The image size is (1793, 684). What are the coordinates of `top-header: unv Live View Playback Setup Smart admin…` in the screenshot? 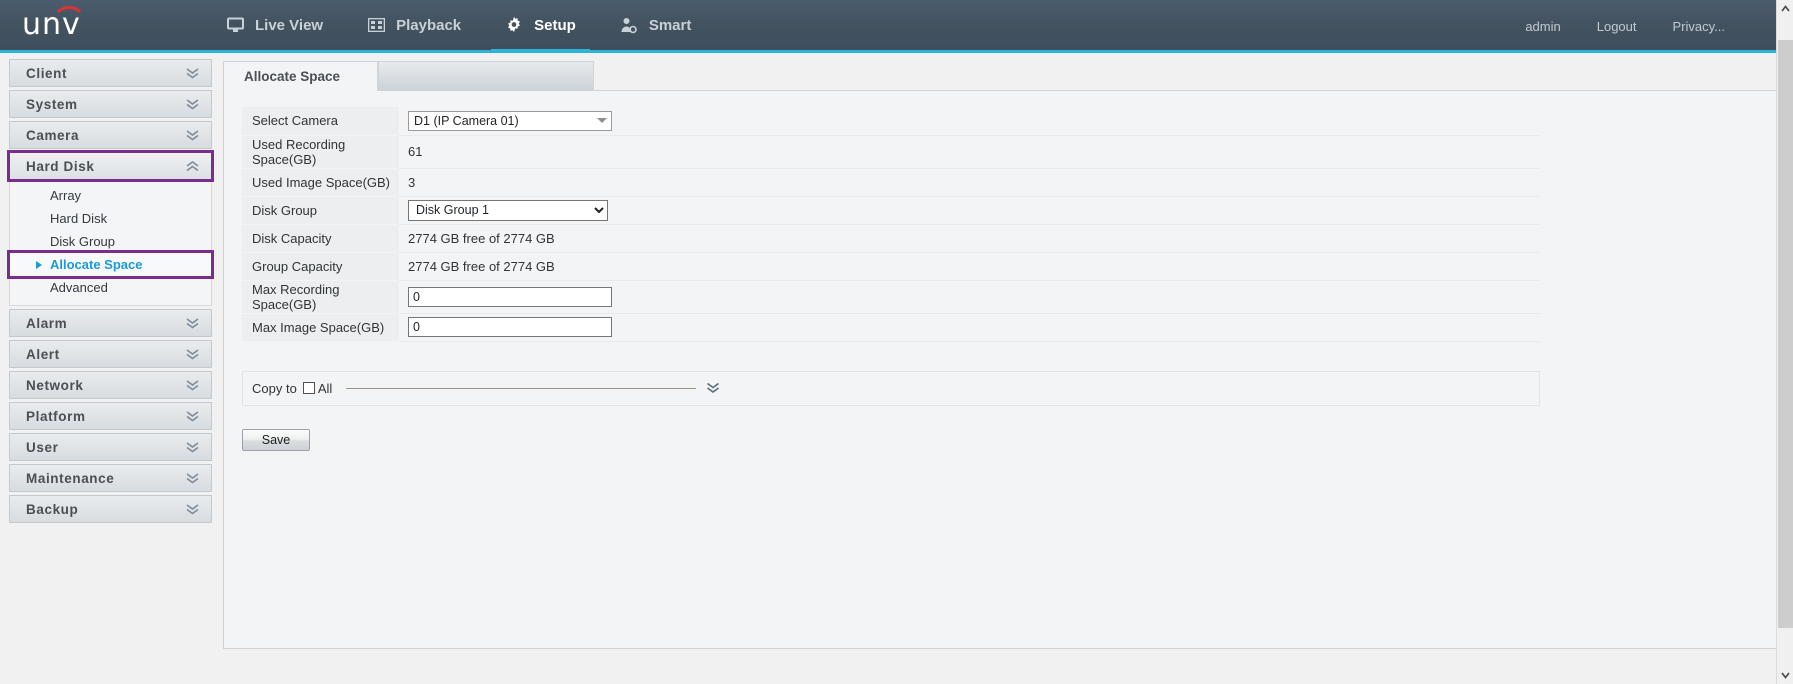 It's located at (896, 26).